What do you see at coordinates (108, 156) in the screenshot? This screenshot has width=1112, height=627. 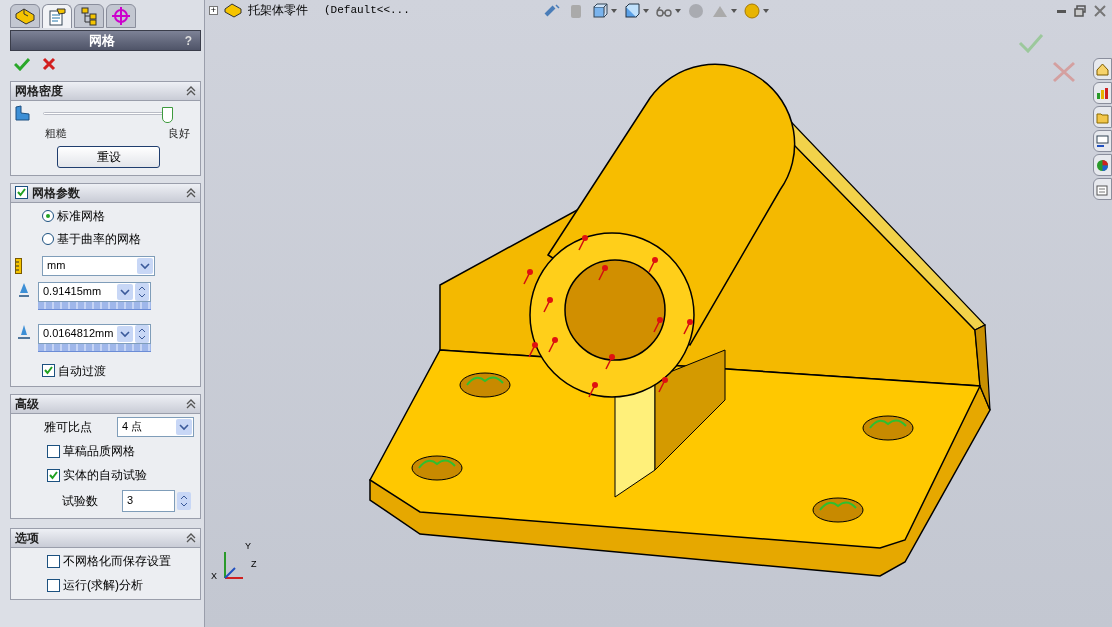 I see `reset-button: 重设` at bounding box center [108, 156].